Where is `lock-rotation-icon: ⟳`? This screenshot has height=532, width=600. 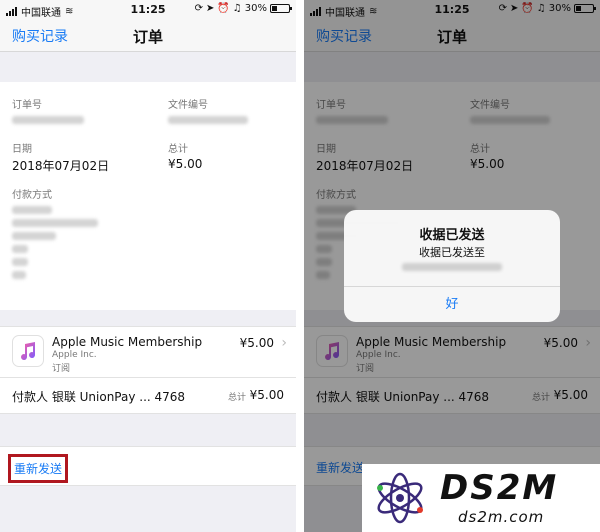
lock-rotation-icon: ⟳ is located at coordinates (198, 8).